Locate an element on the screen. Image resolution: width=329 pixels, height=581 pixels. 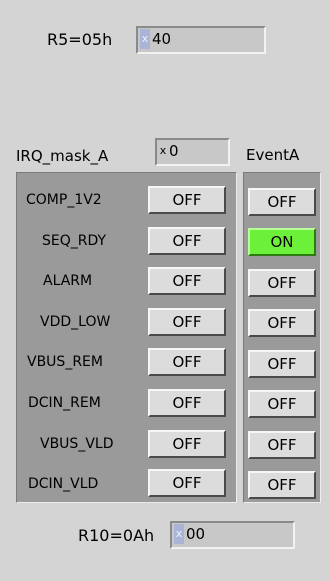
event-indicator-comp-1v2: OFF is located at coordinates (282, 202).